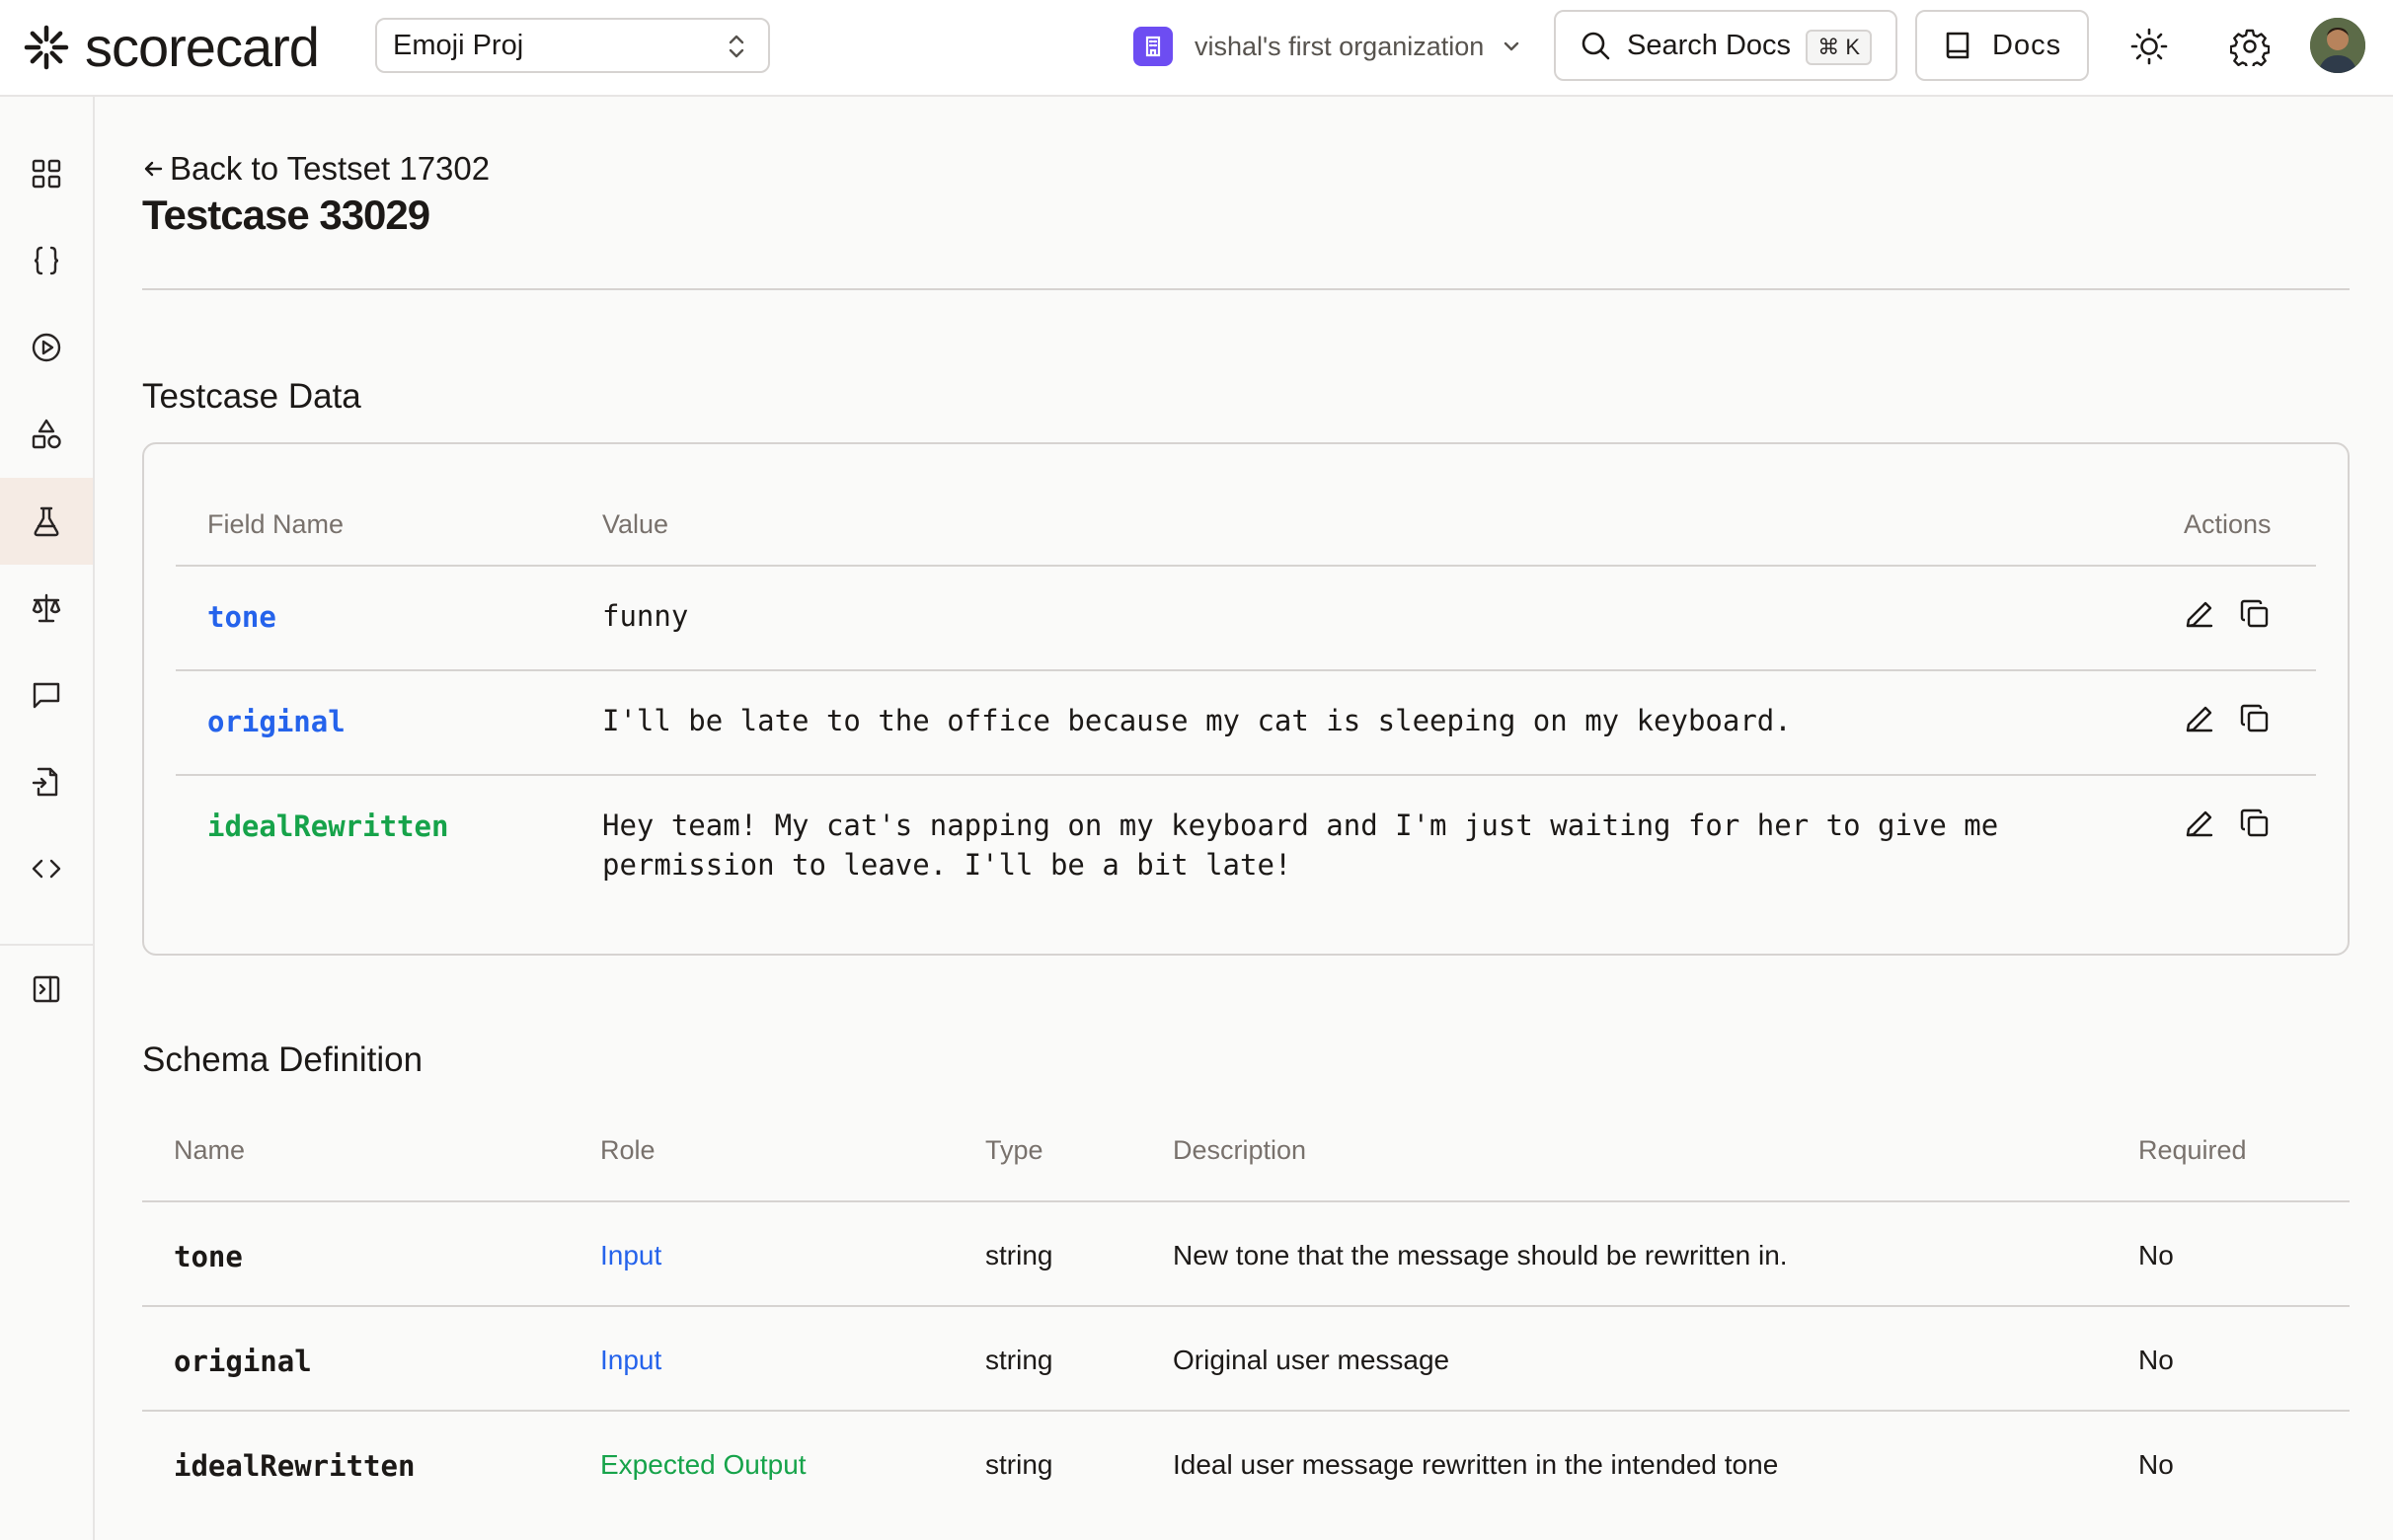  I want to click on testcase-data-header: Field Name Value Actions, so click(1246, 525).